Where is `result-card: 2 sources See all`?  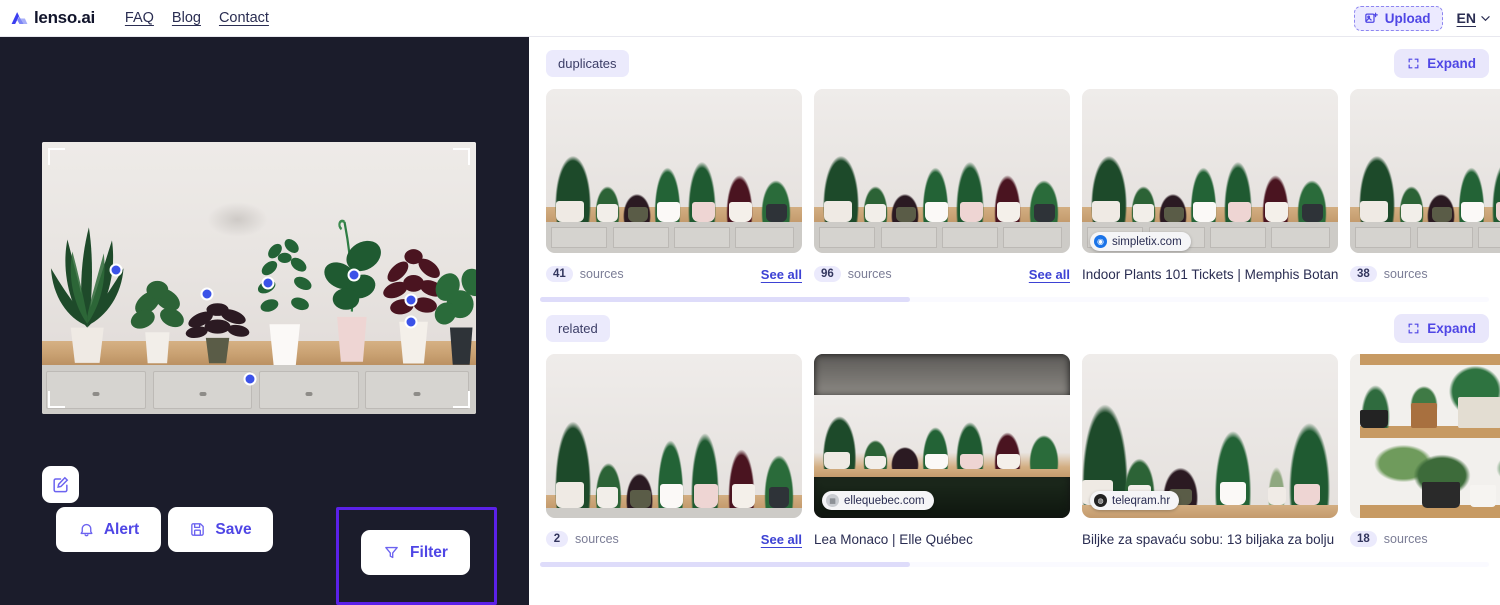
result-card: 2 sources See all is located at coordinates (674, 454).